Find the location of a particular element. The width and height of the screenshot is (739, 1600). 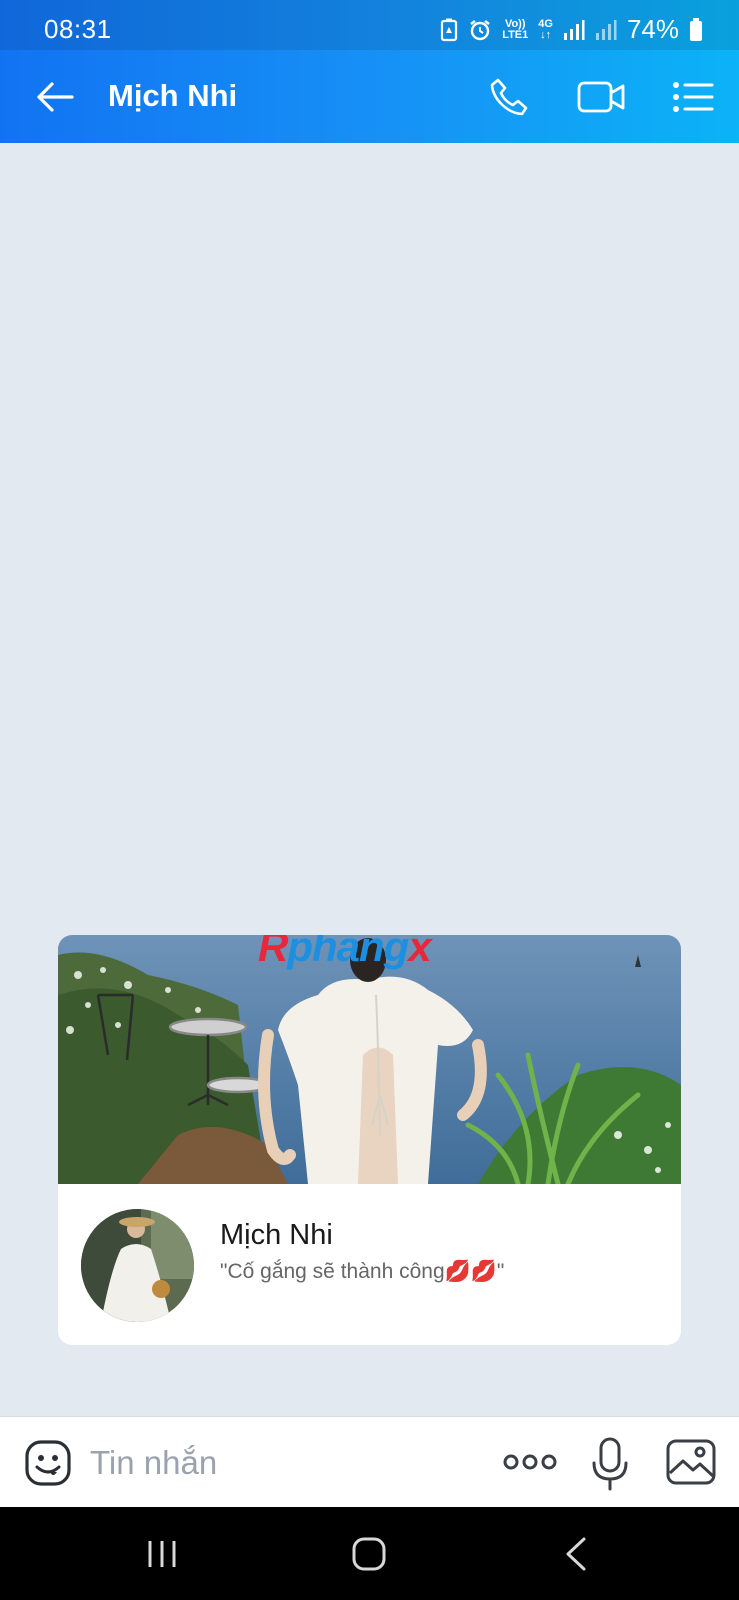

home-button is located at coordinates (369, 1554).